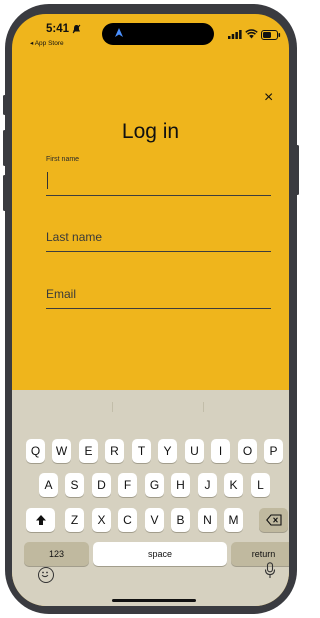 This screenshot has width=320, height=618. Describe the element at coordinates (158, 308) in the screenshot. I see `email-underline` at that location.